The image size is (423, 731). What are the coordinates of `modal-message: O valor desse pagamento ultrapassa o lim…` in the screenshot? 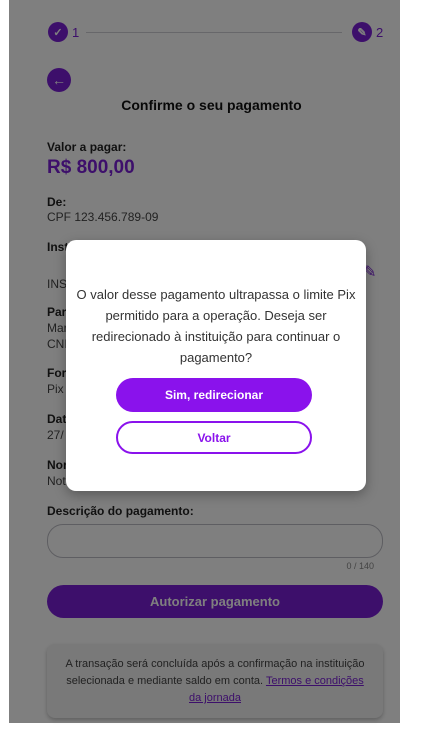 It's located at (216, 326).